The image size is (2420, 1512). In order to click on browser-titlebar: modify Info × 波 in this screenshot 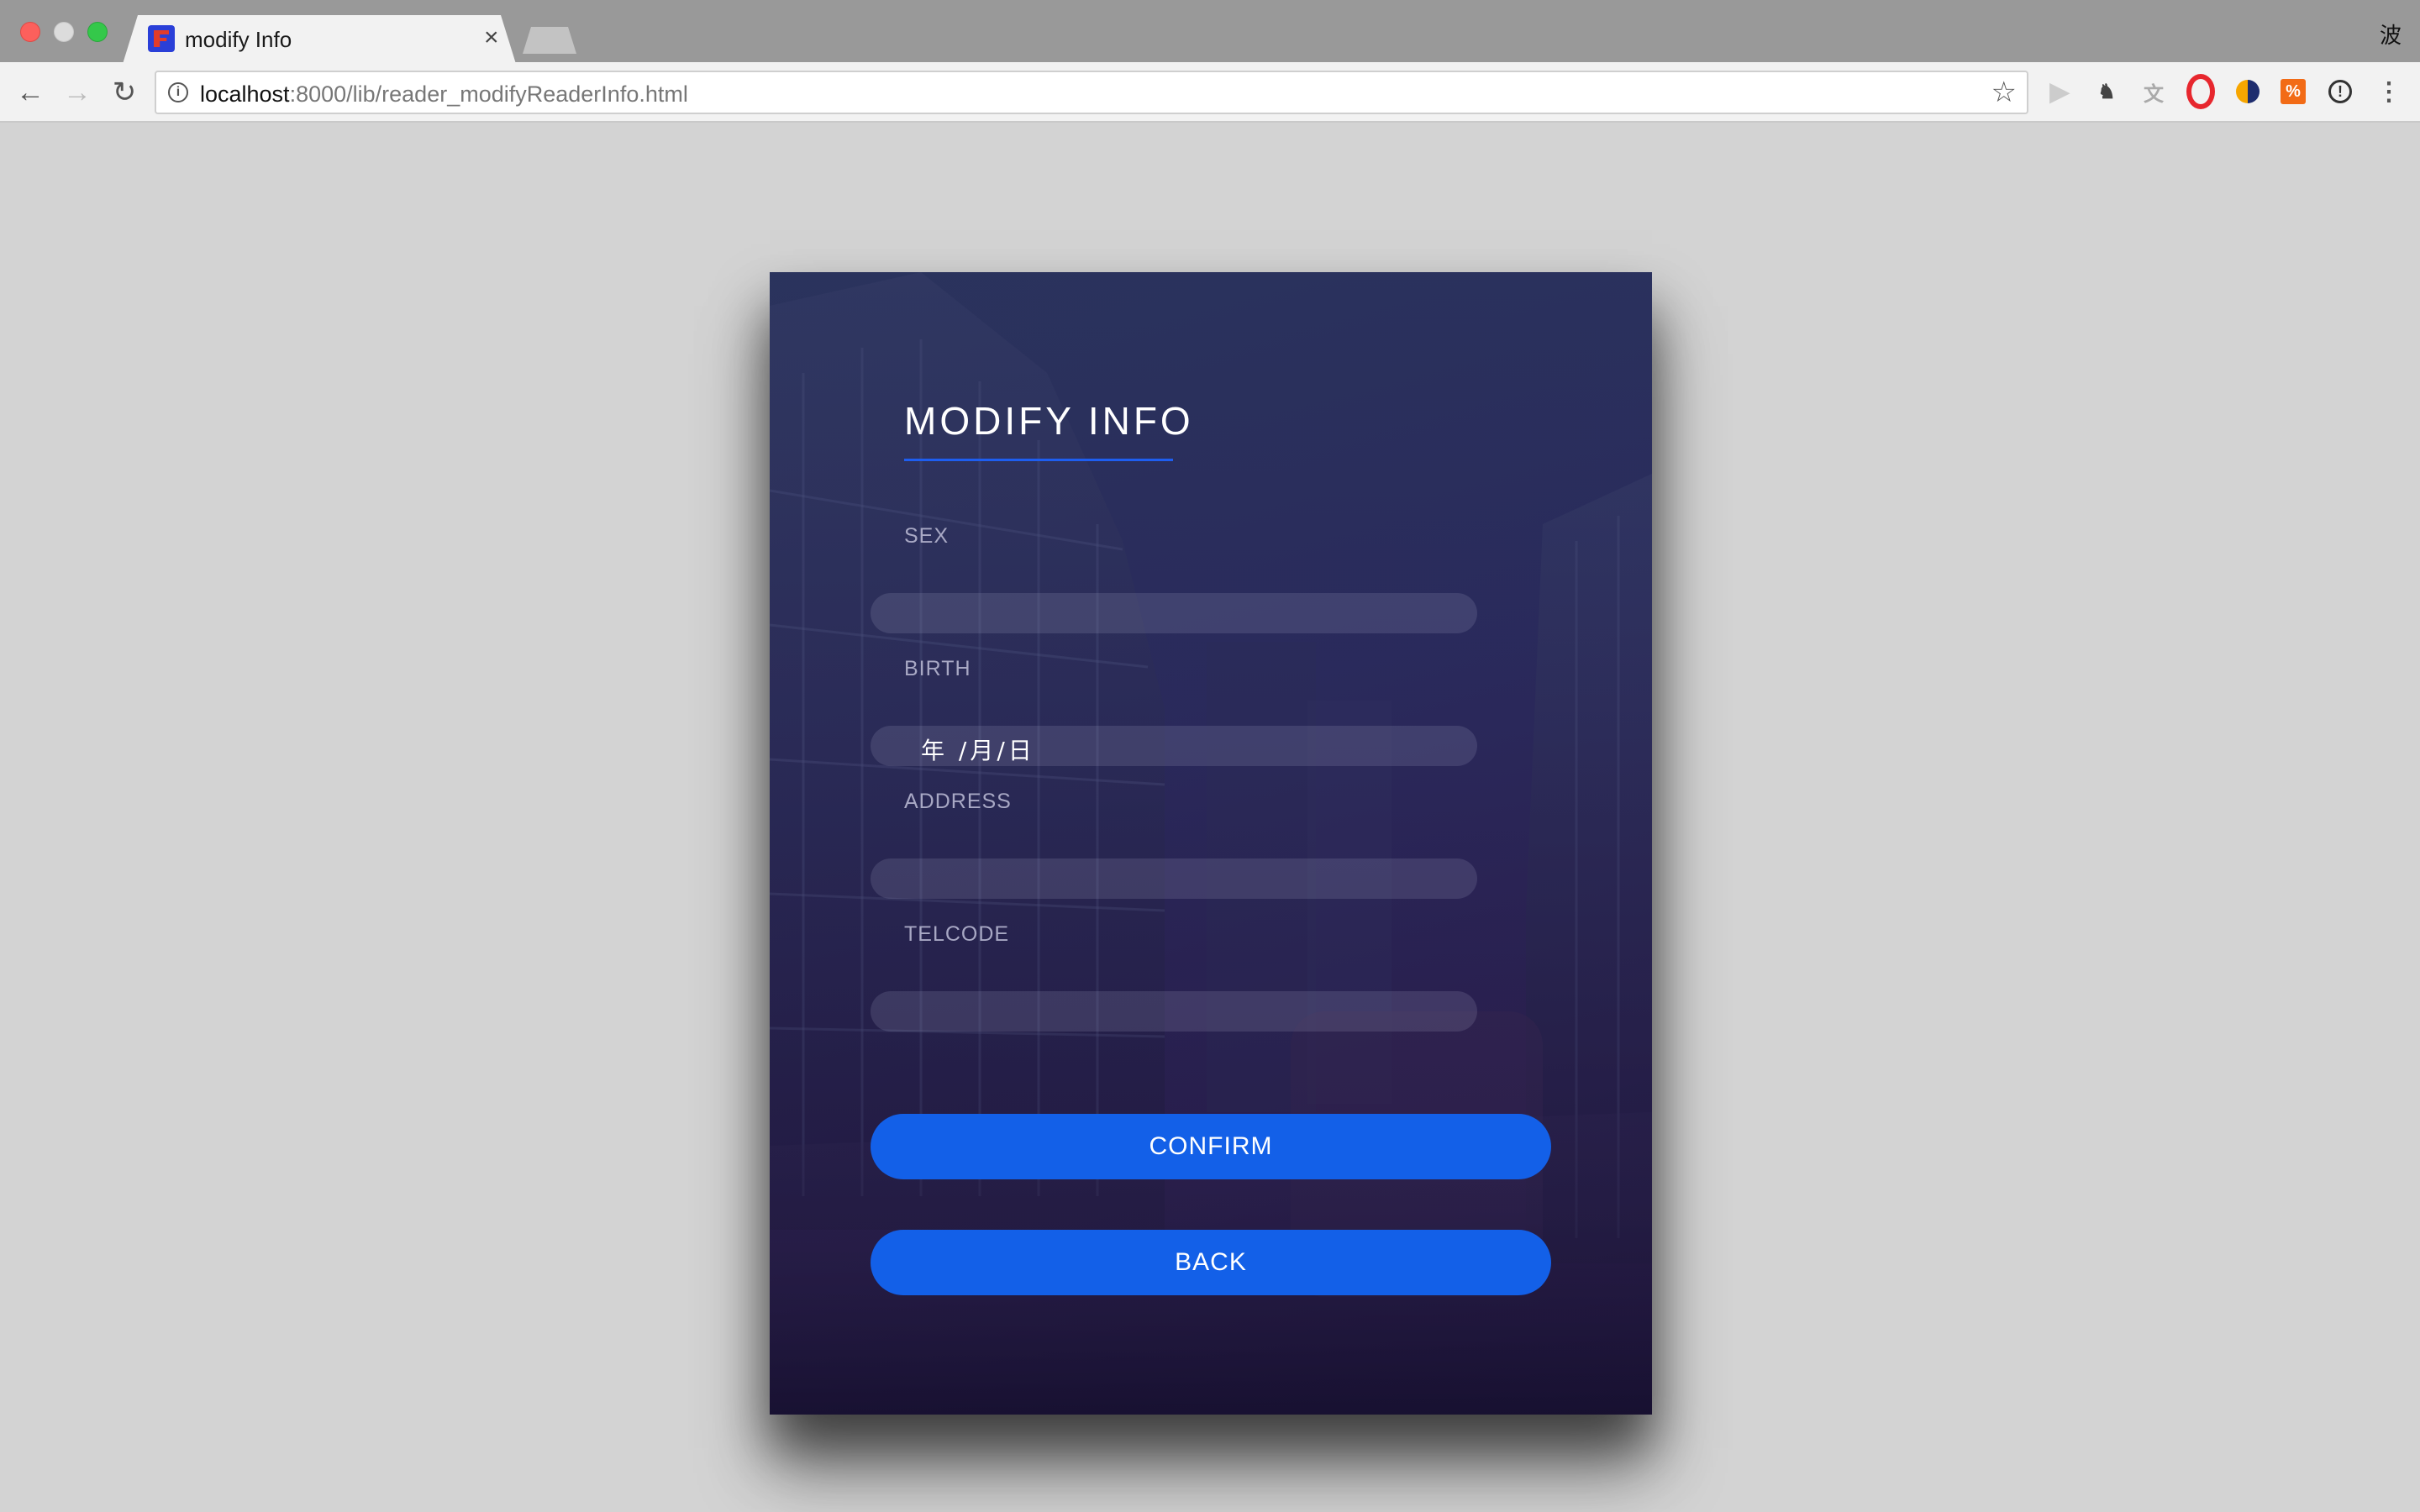, I will do `click(1210, 32)`.